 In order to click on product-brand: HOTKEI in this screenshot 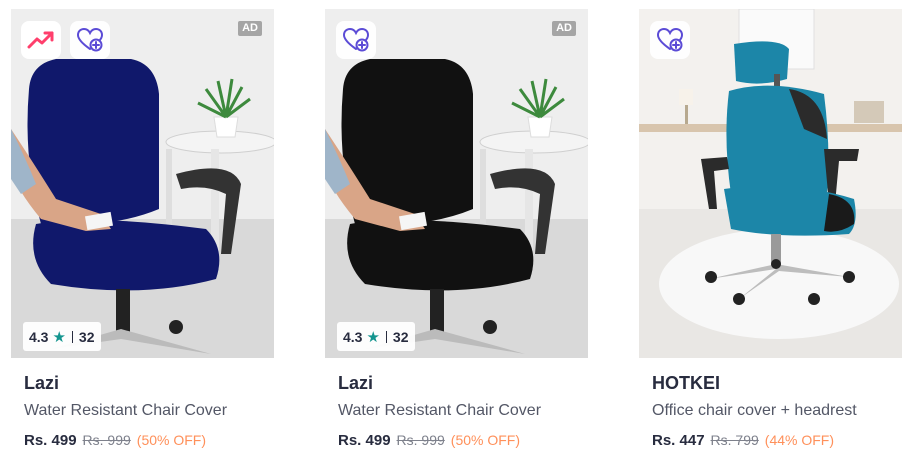, I will do `click(686, 383)`.